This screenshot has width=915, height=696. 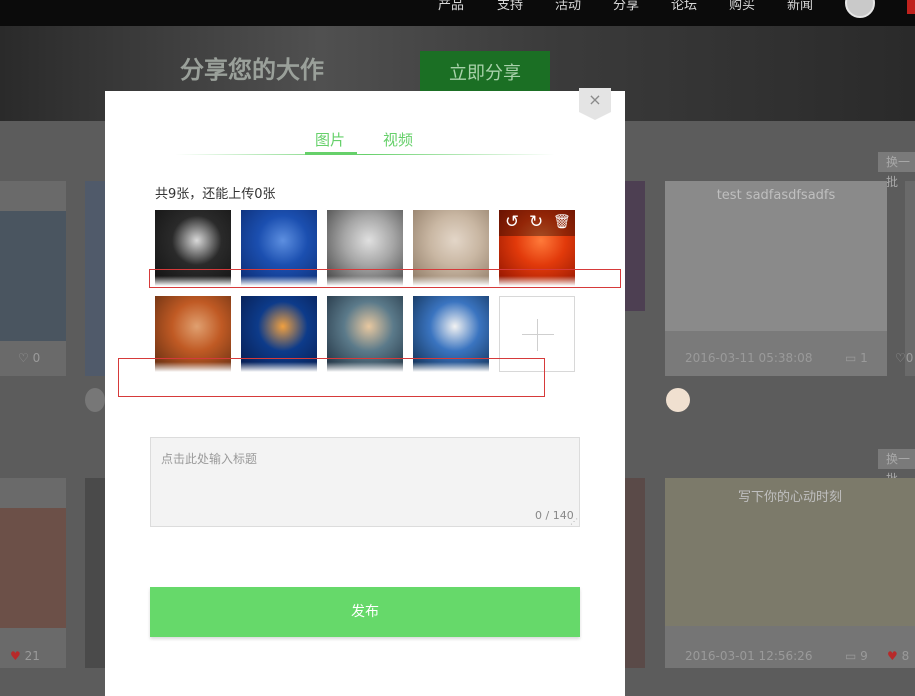 I want to click on nav-item-share: 分享, so click(x=626, y=6).